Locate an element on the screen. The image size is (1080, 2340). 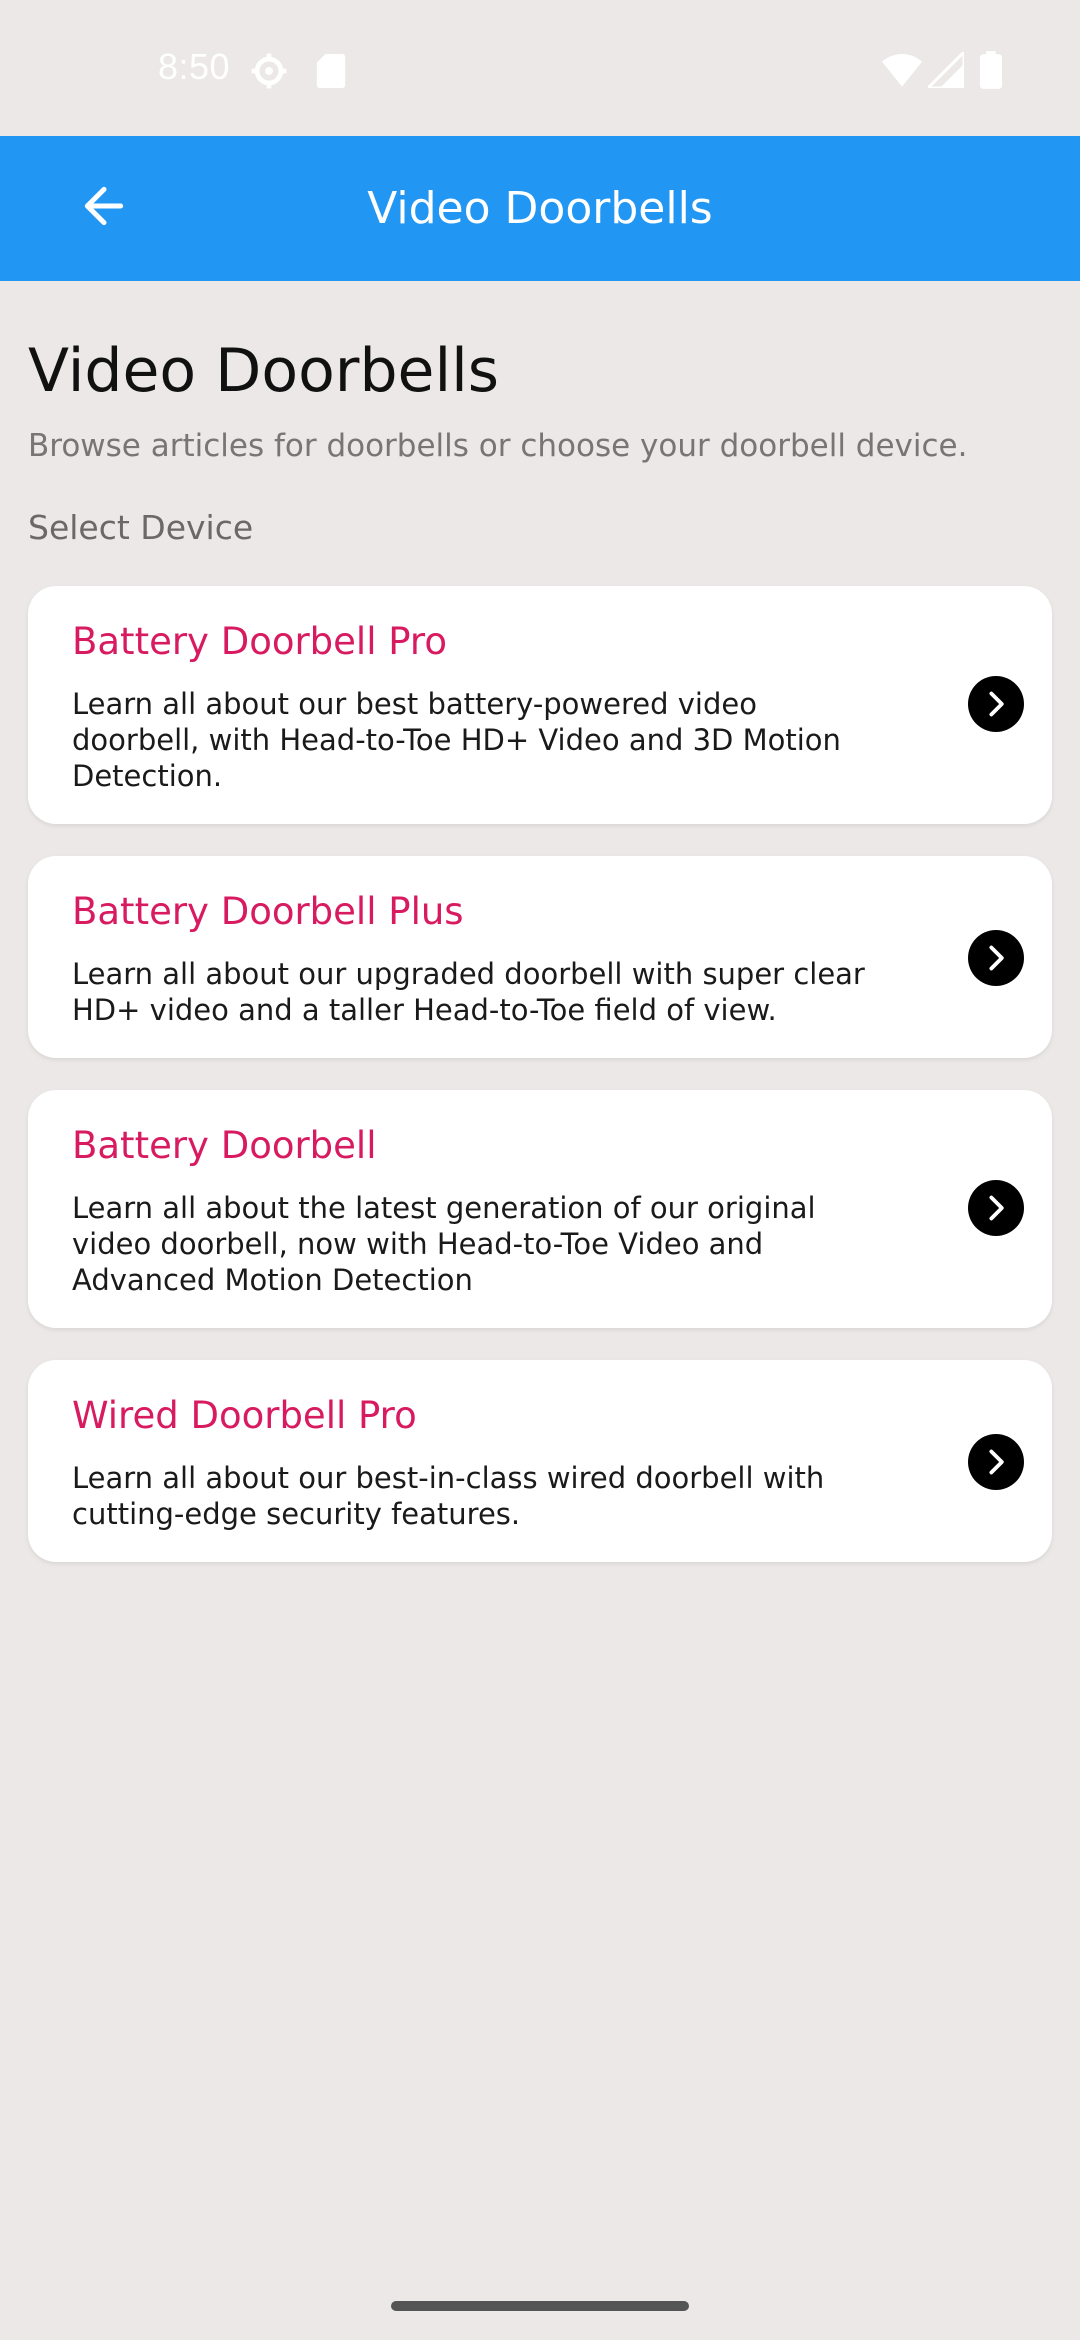
device-card-title: Battery Doorbell Plus is located at coordinates (268, 911).